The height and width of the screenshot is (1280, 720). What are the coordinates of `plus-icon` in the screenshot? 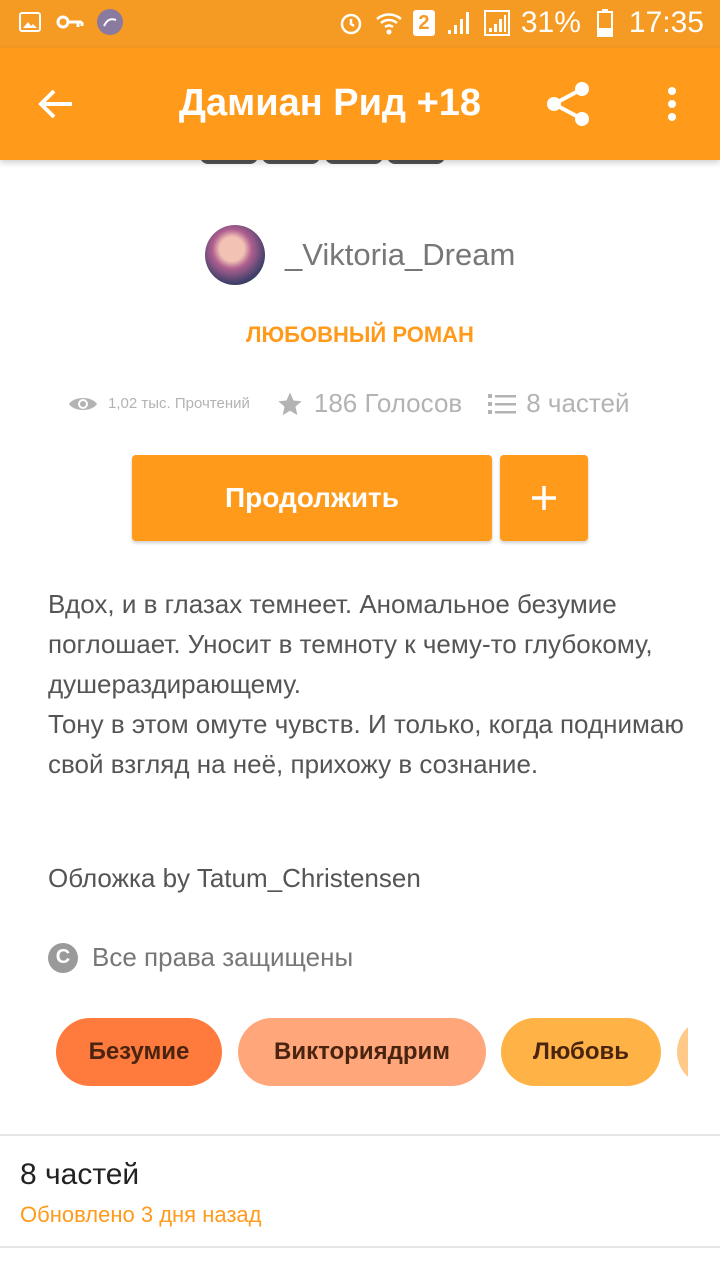 It's located at (544, 498).